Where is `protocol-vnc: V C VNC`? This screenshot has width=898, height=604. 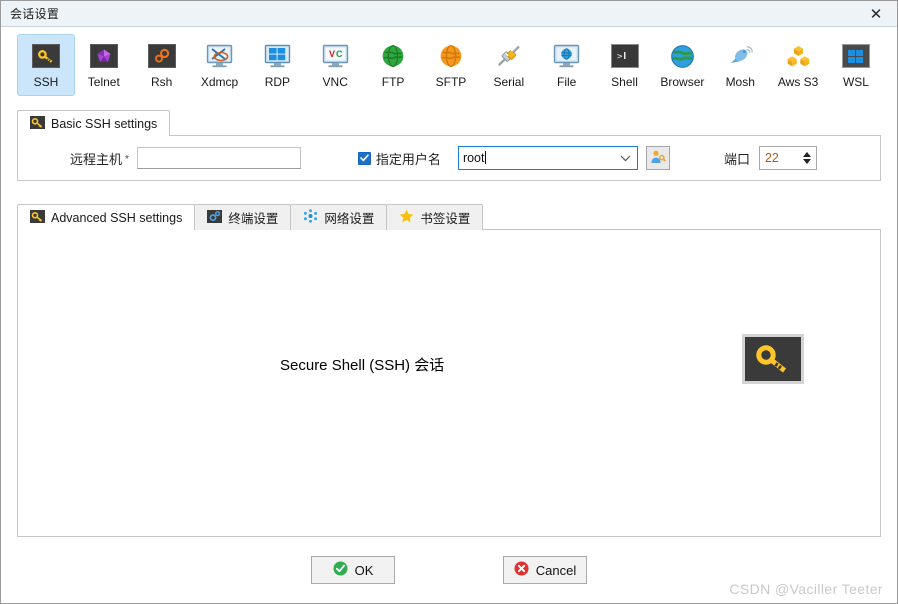
protocol-vnc: V C VNC is located at coordinates (335, 65).